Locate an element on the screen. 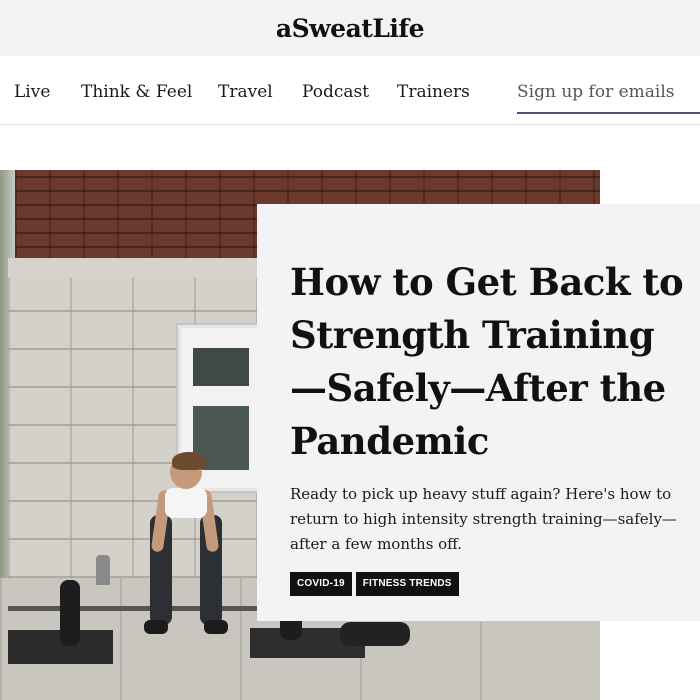 This screenshot has width=700, height=700. weight-plate is located at coordinates (70, 613).